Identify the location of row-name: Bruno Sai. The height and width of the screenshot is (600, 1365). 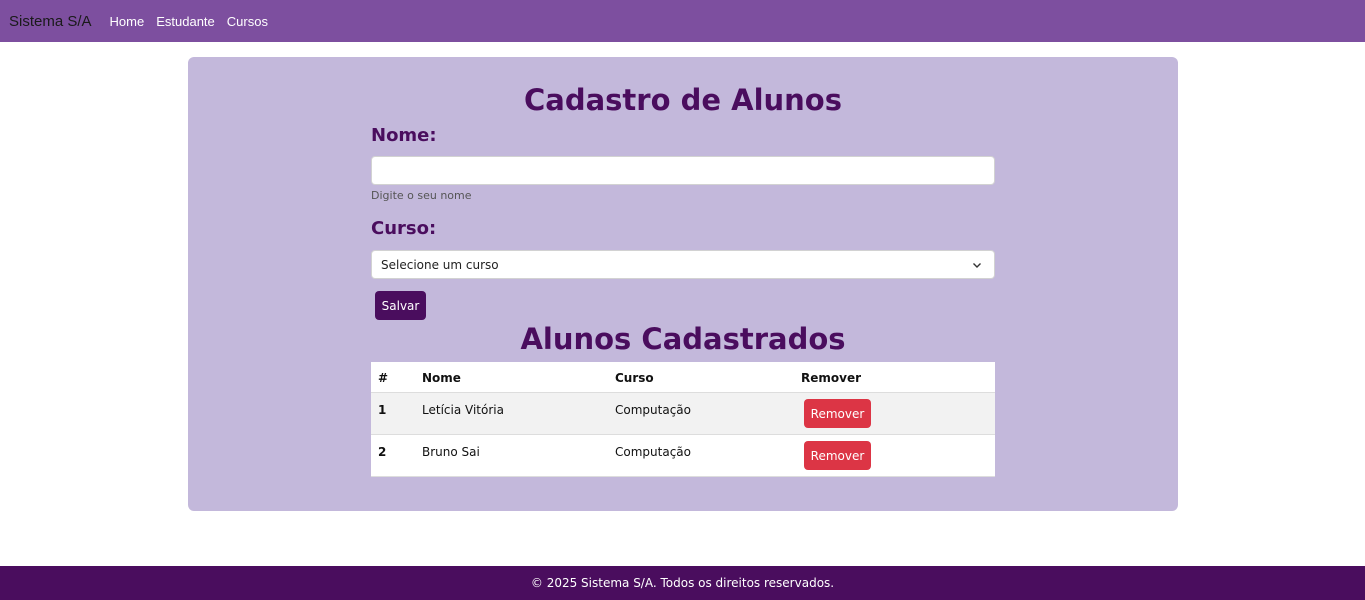
(451, 452).